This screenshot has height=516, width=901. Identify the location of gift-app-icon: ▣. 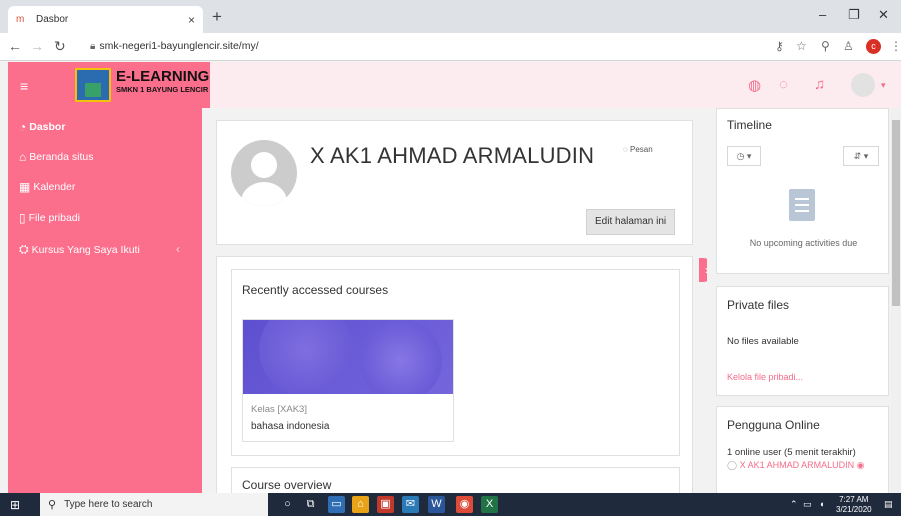
(385, 504).